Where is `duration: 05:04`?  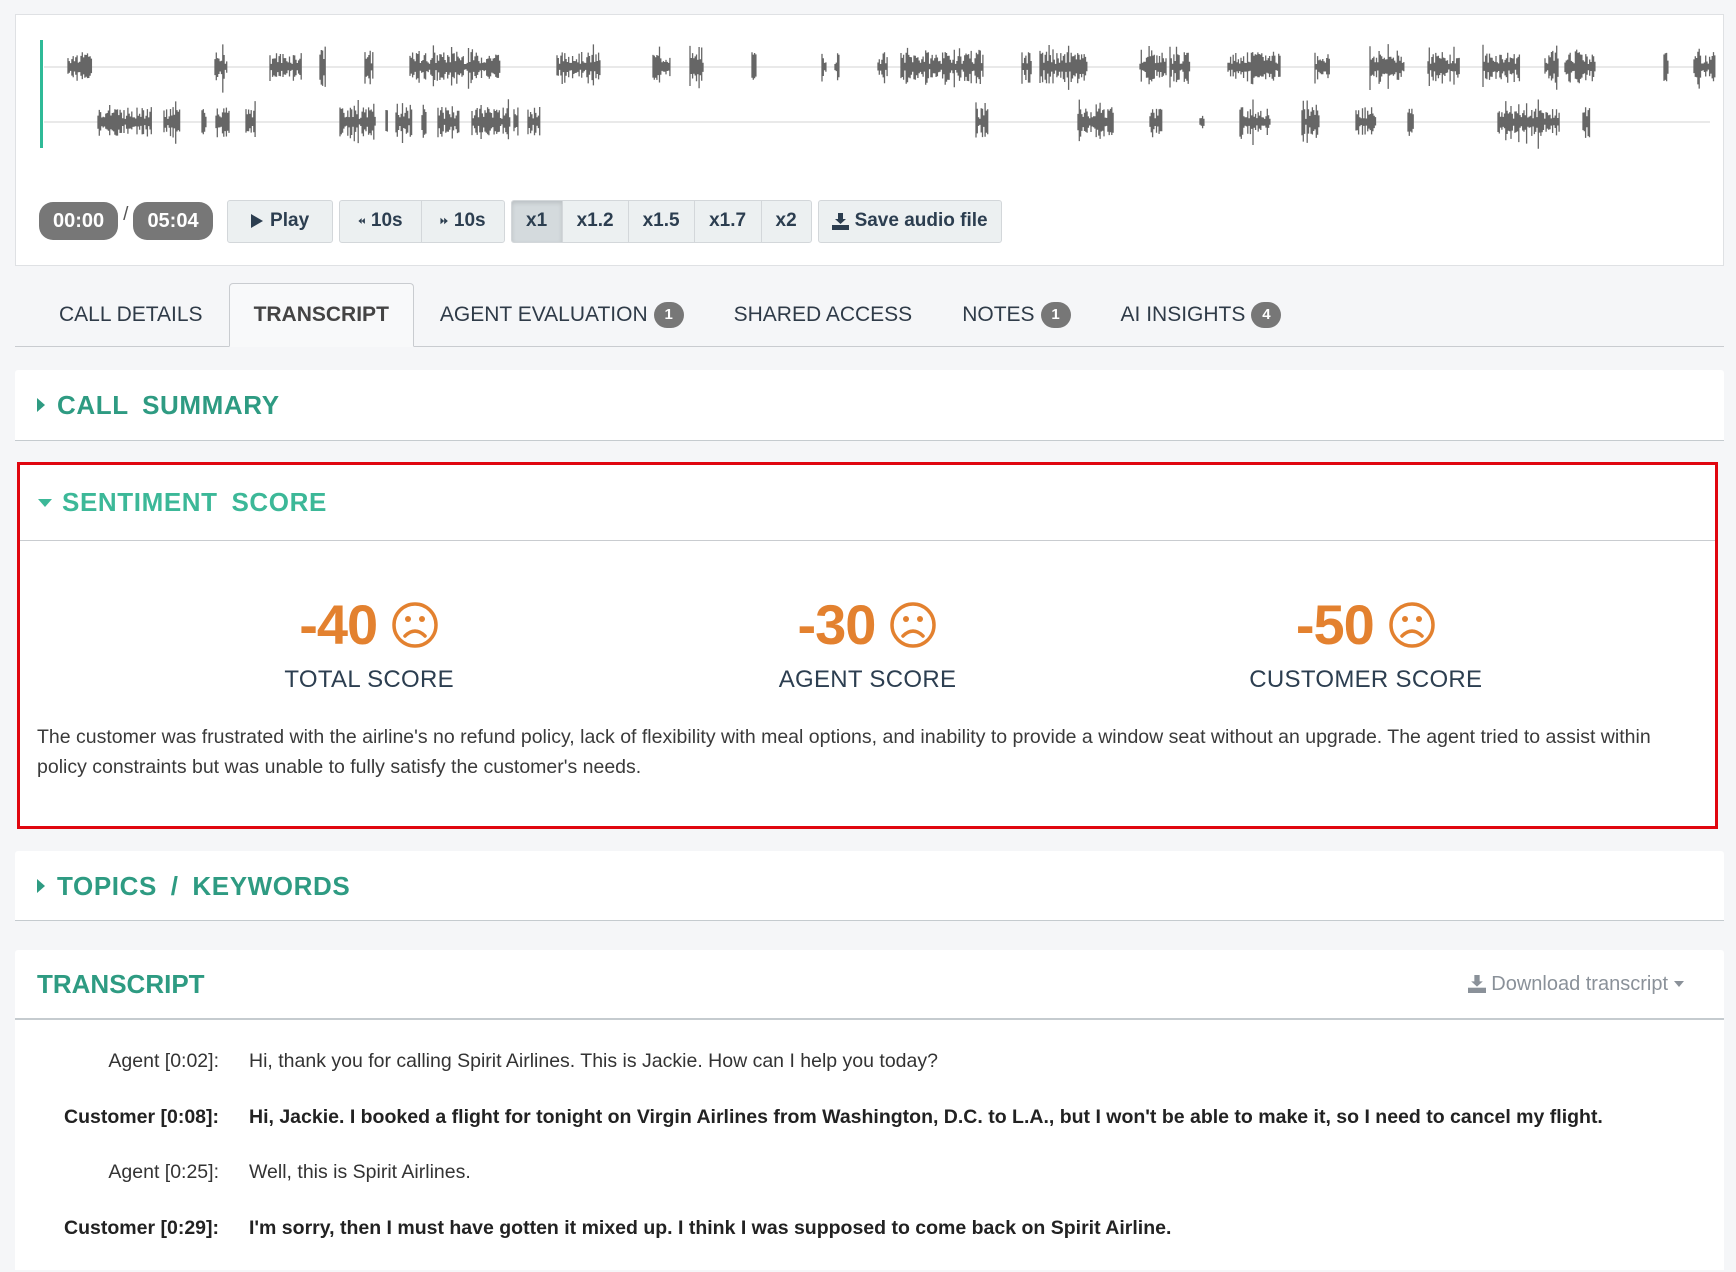
duration: 05:04 is located at coordinates (172, 221).